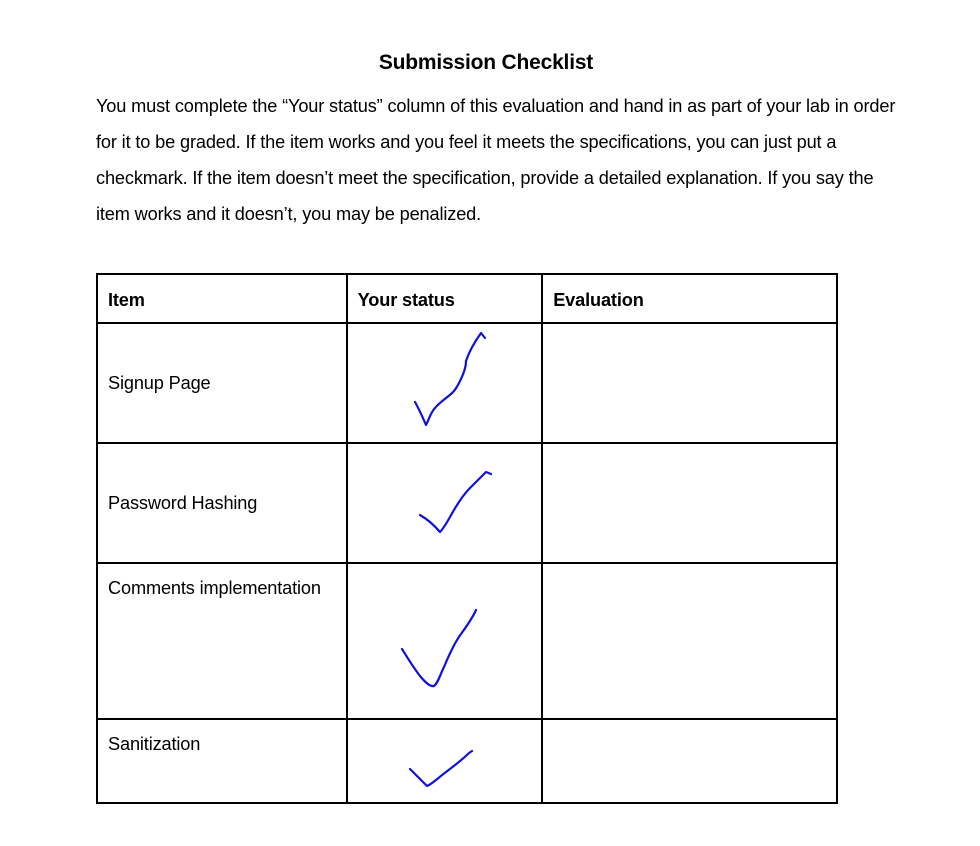 This screenshot has height=846, width=980. I want to click on table-row: Signup Page, so click(467, 383).